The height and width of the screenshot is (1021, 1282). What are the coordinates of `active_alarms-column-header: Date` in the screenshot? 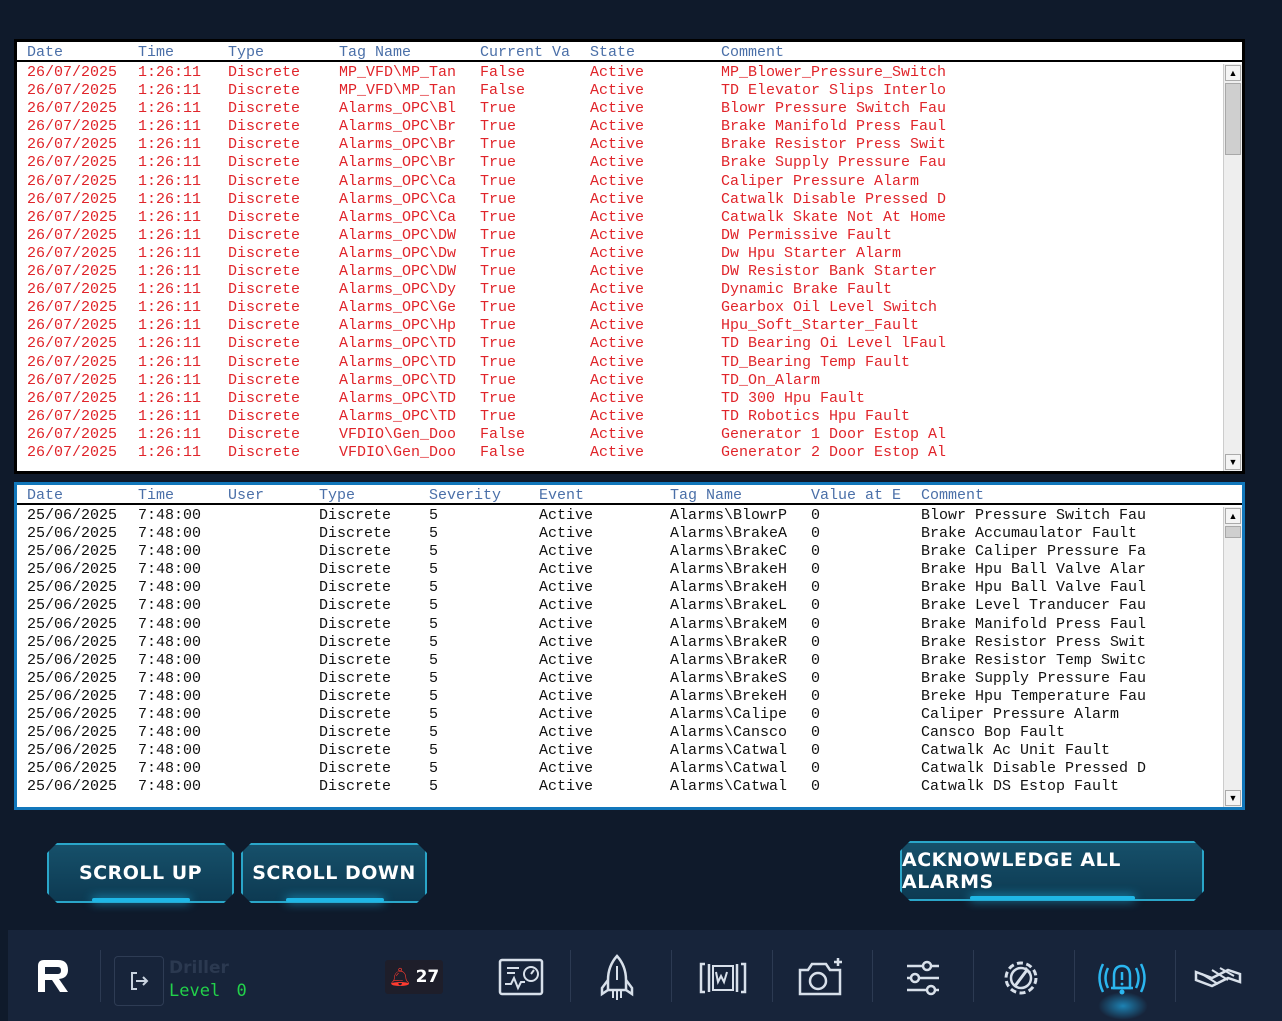 It's located at (45, 52).